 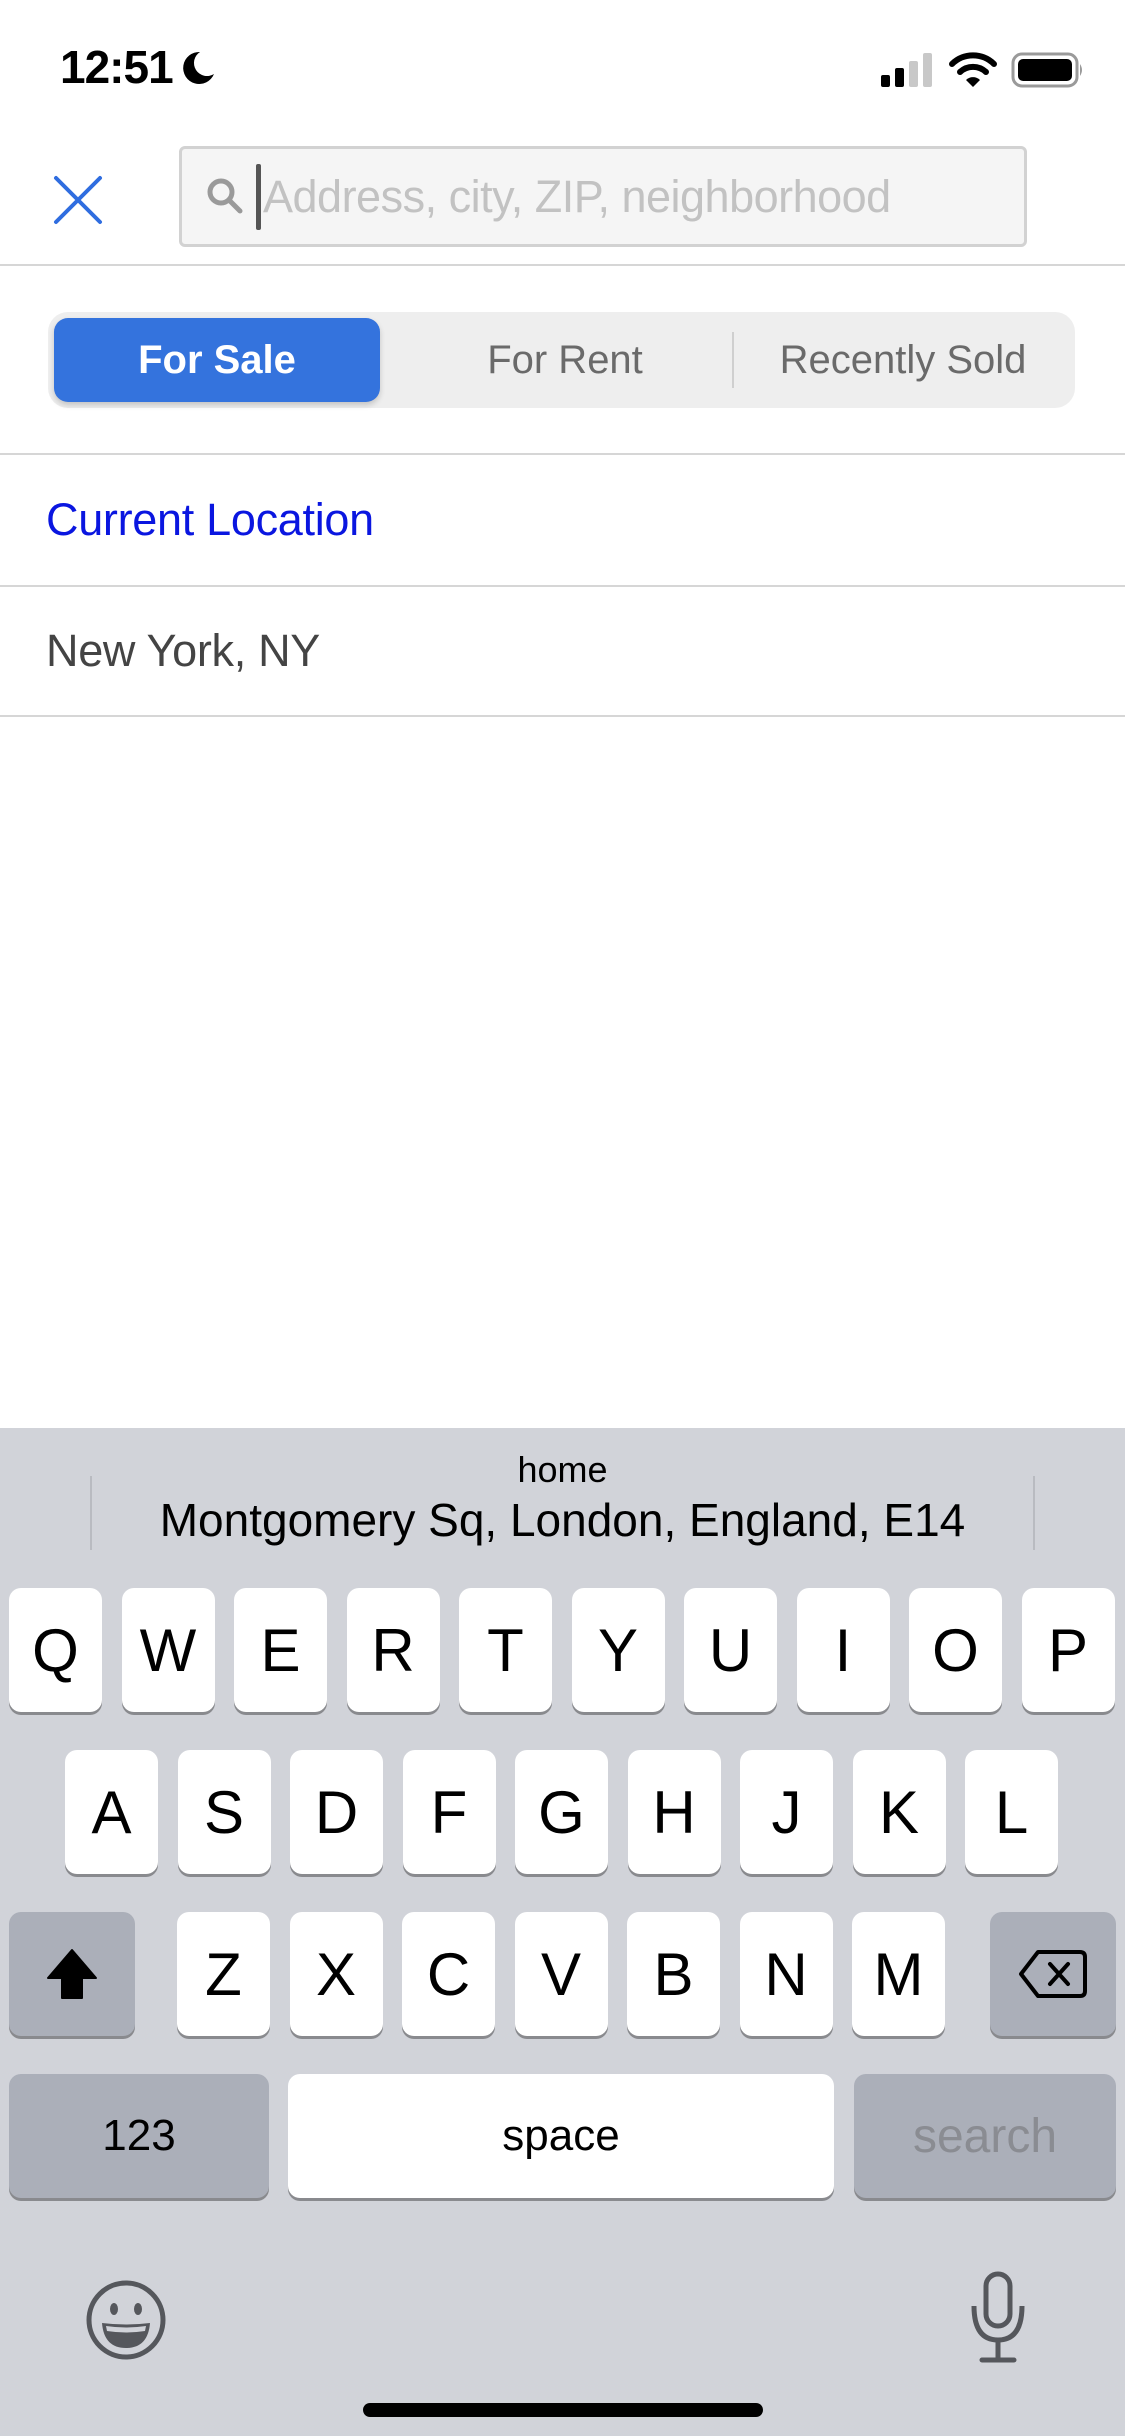 I want to click on key-s: S, so click(x=224, y=1812).